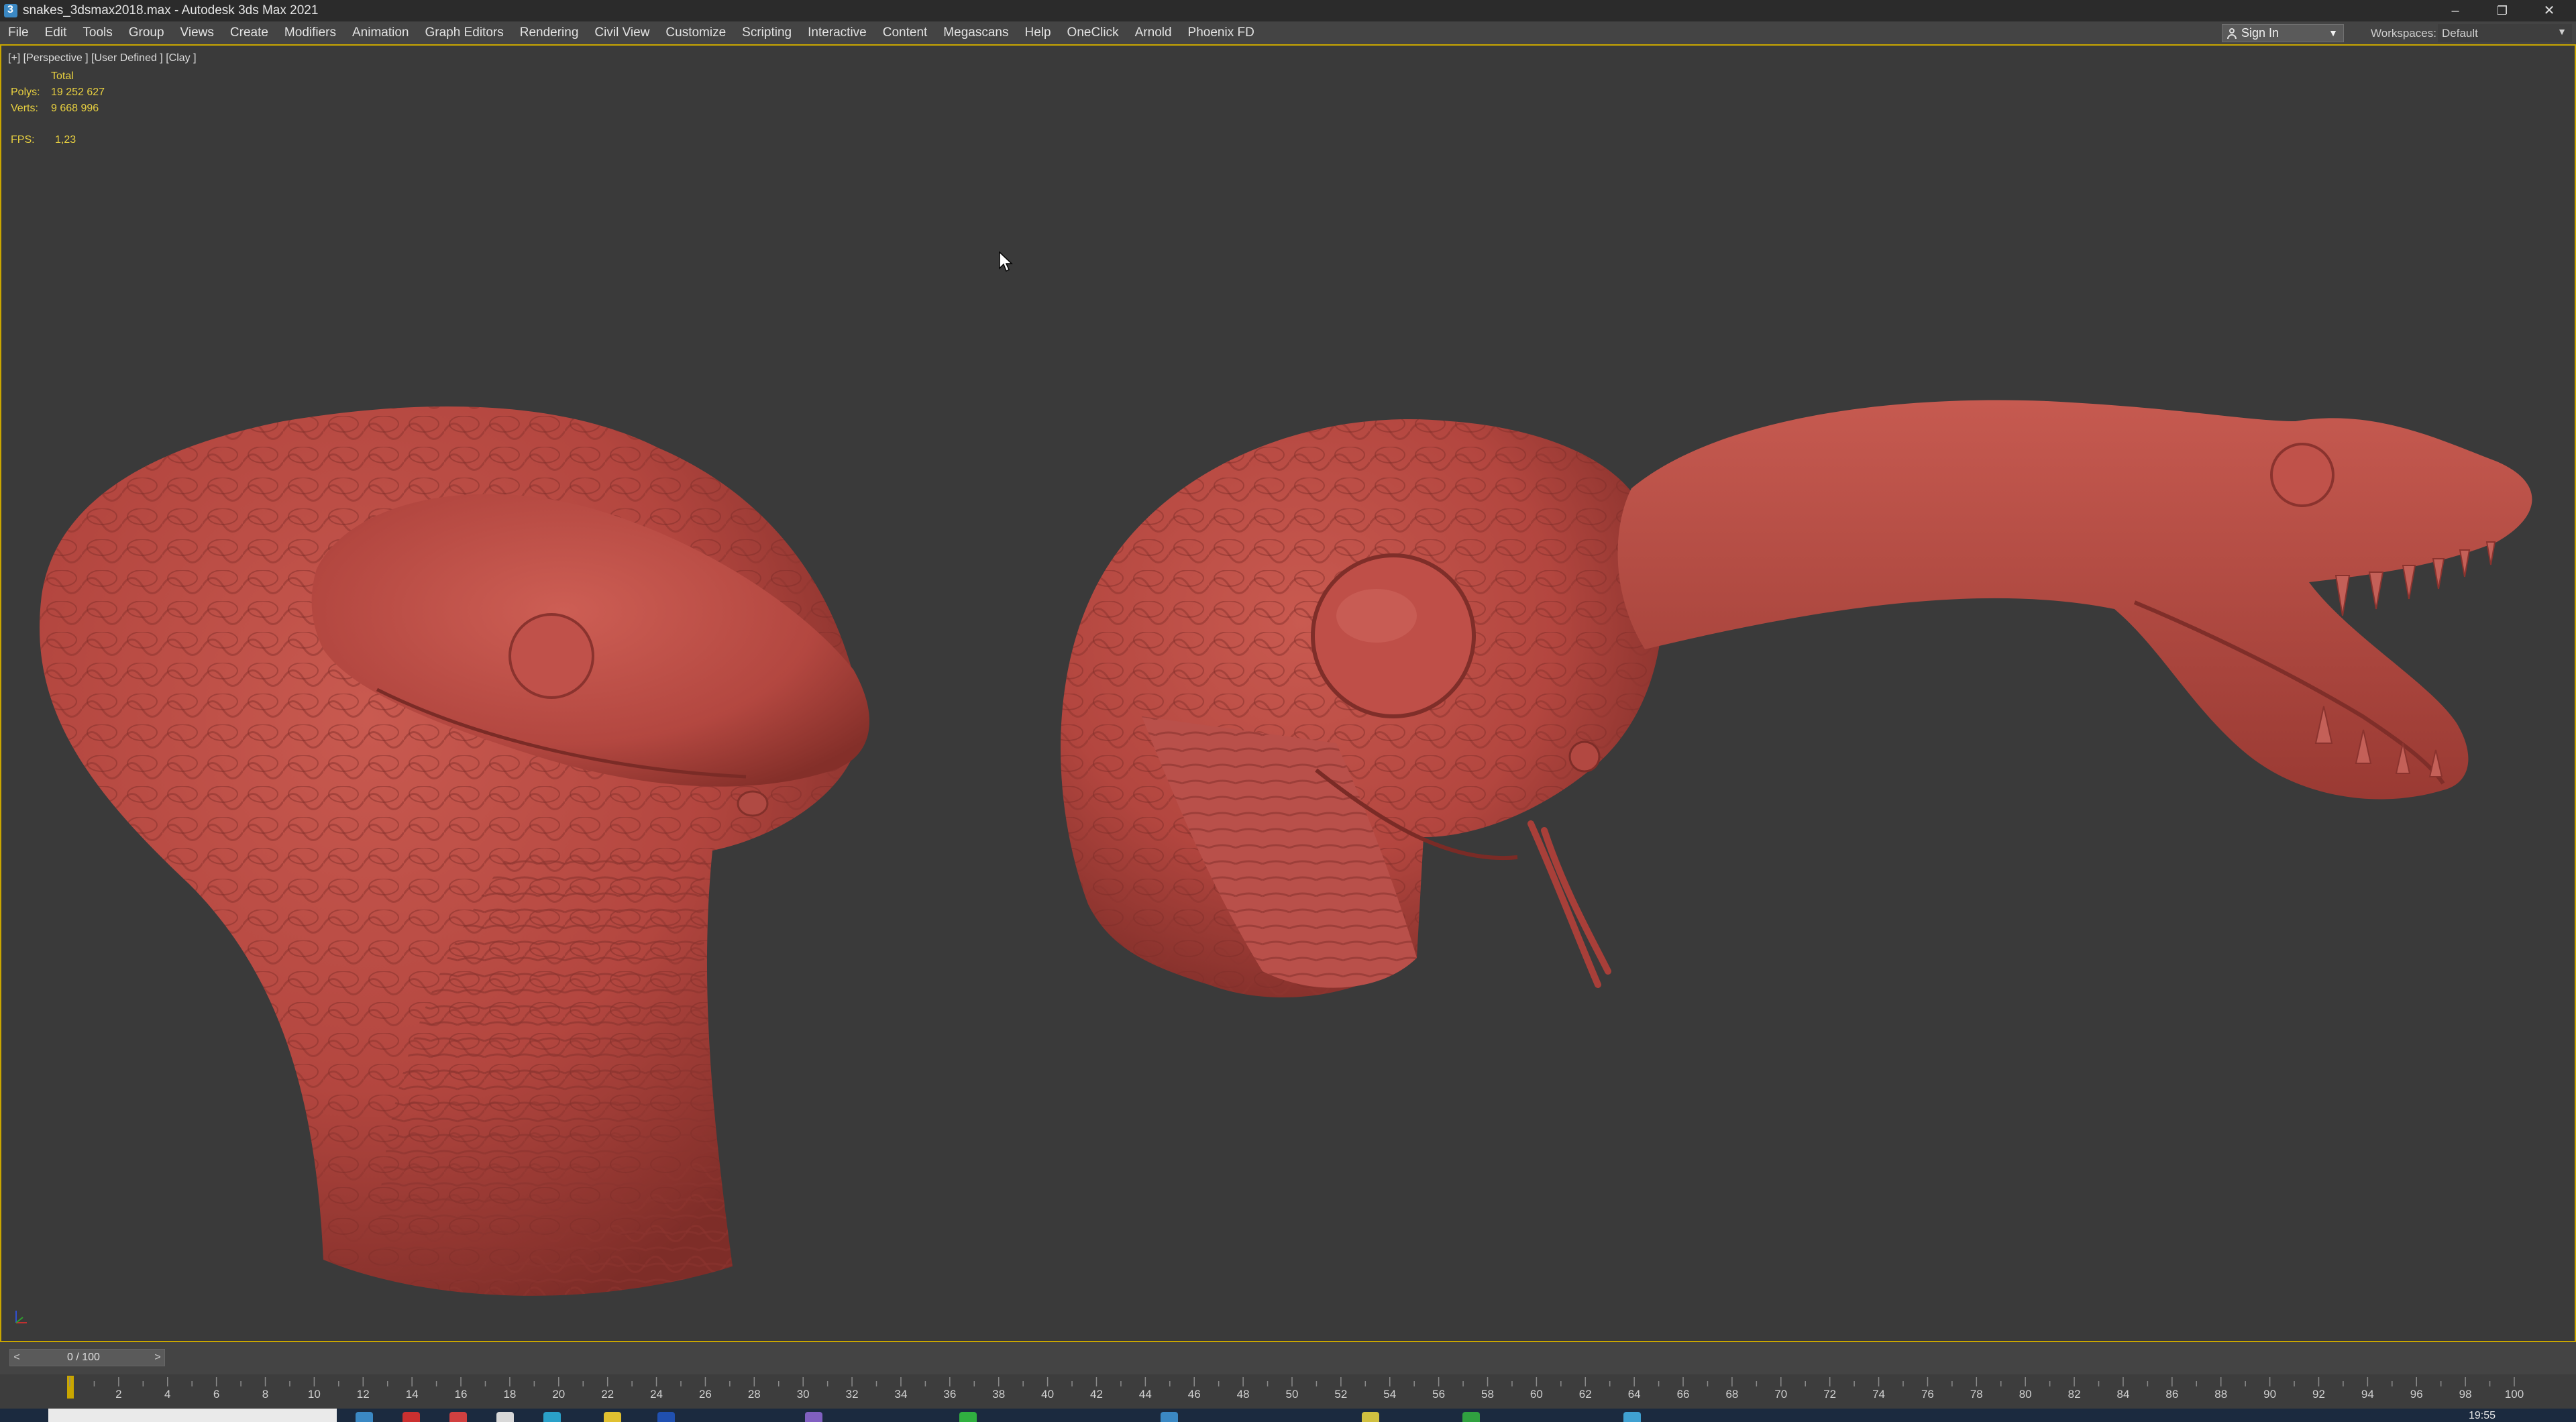  Describe the element at coordinates (803, 1395) in the screenshot. I see `track-tick-label: 30` at that location.